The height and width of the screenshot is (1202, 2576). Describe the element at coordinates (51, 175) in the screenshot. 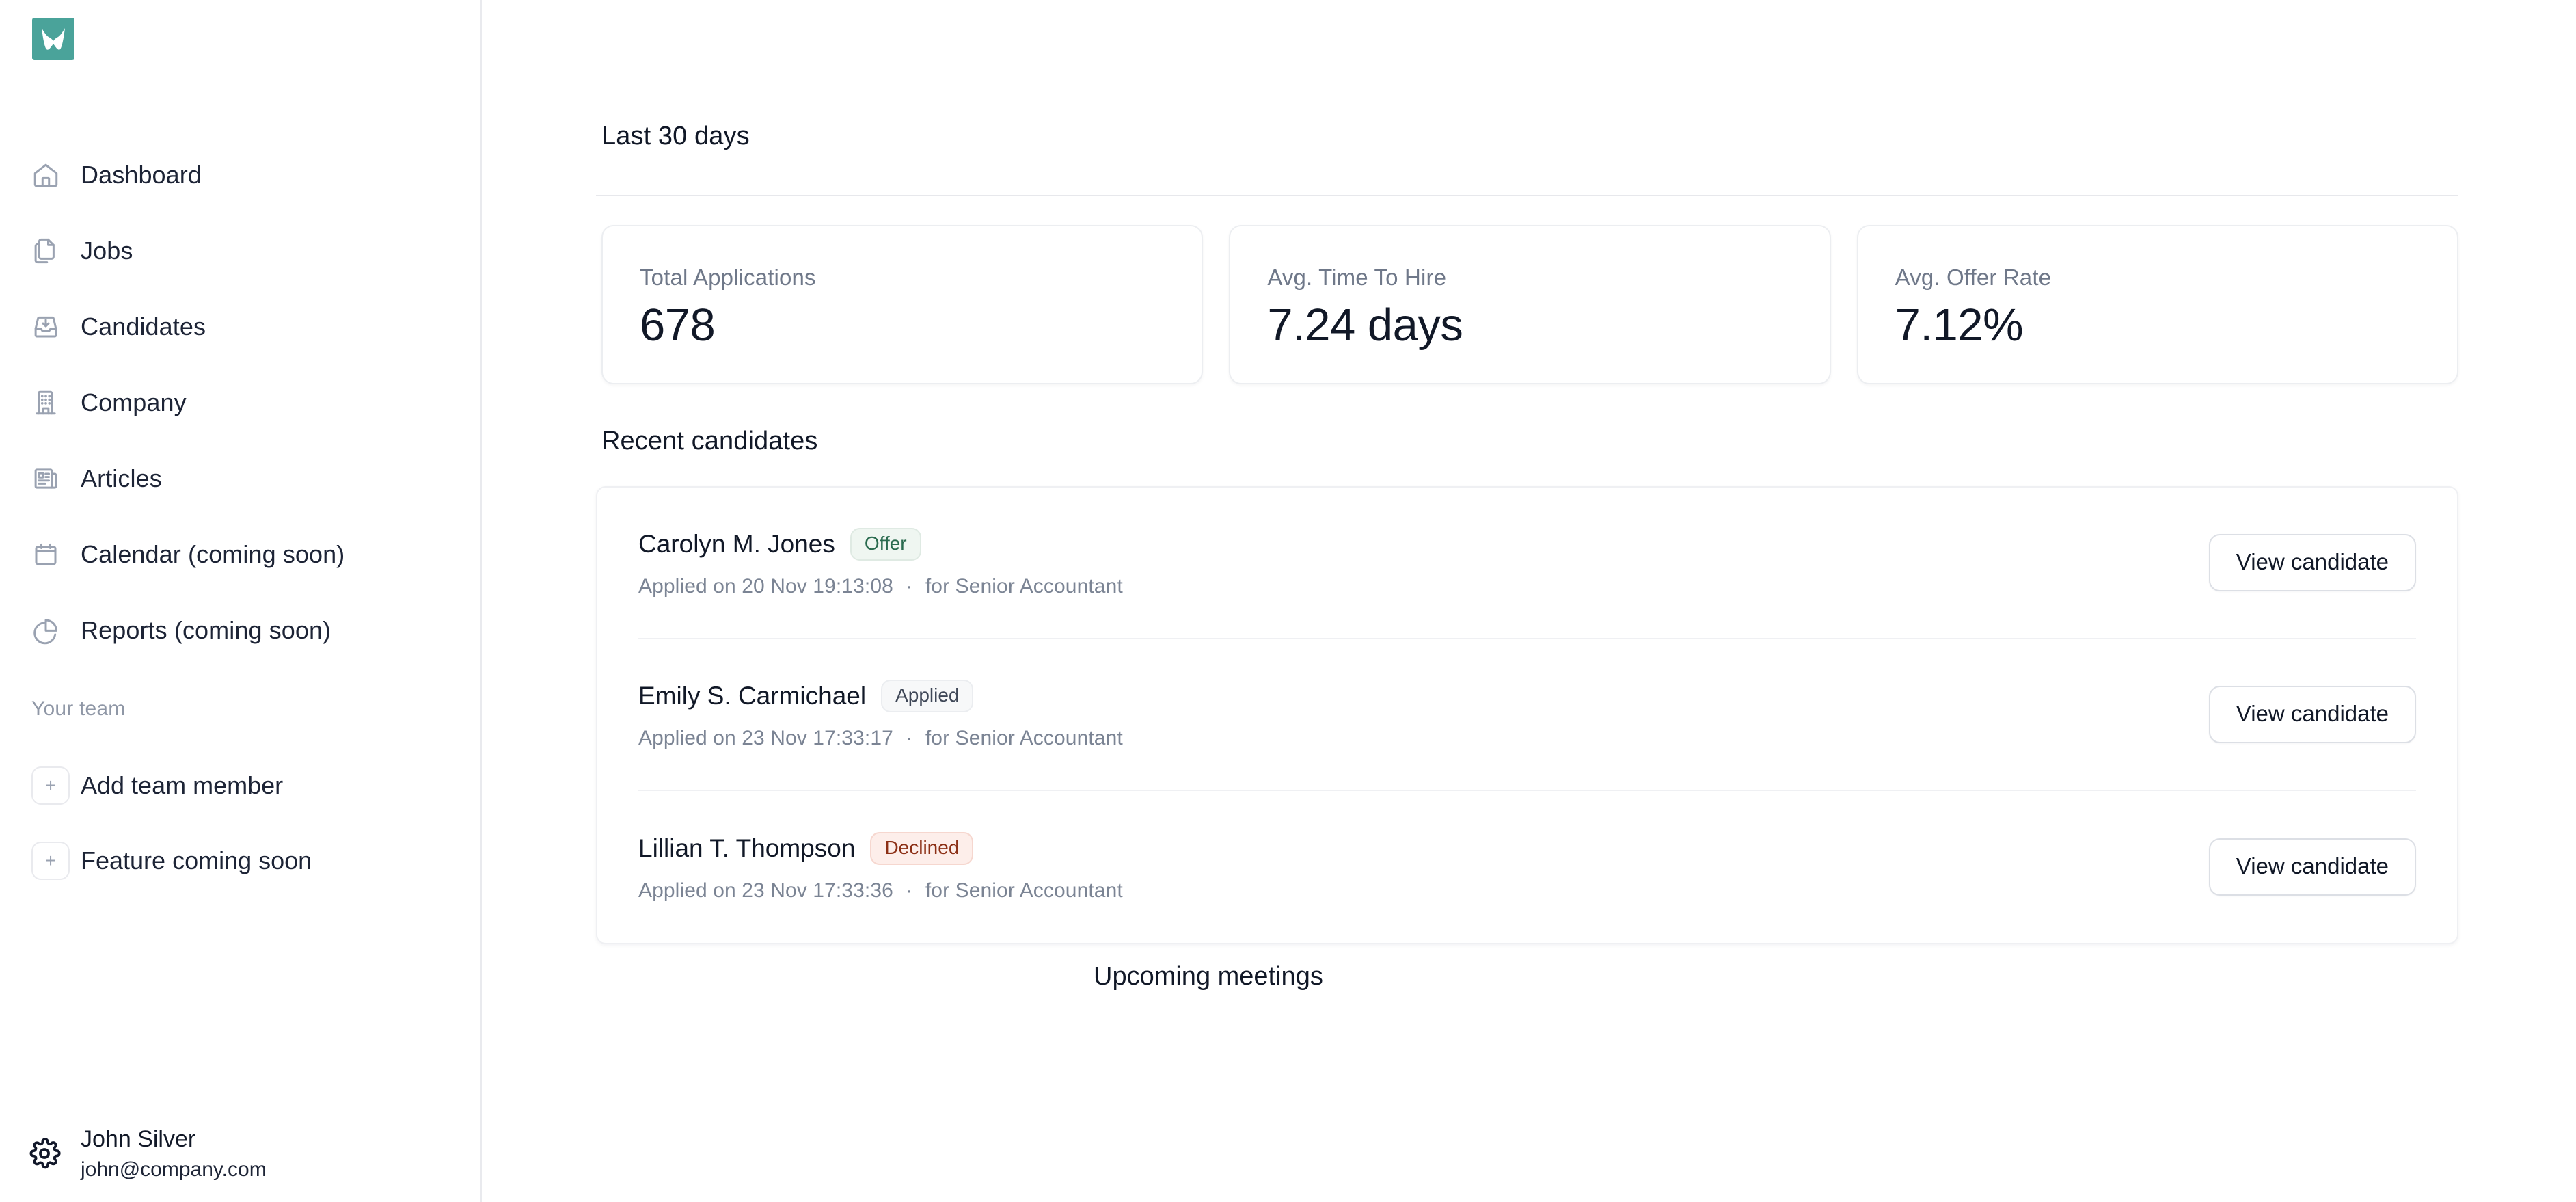

I see `home-icon` at that location.